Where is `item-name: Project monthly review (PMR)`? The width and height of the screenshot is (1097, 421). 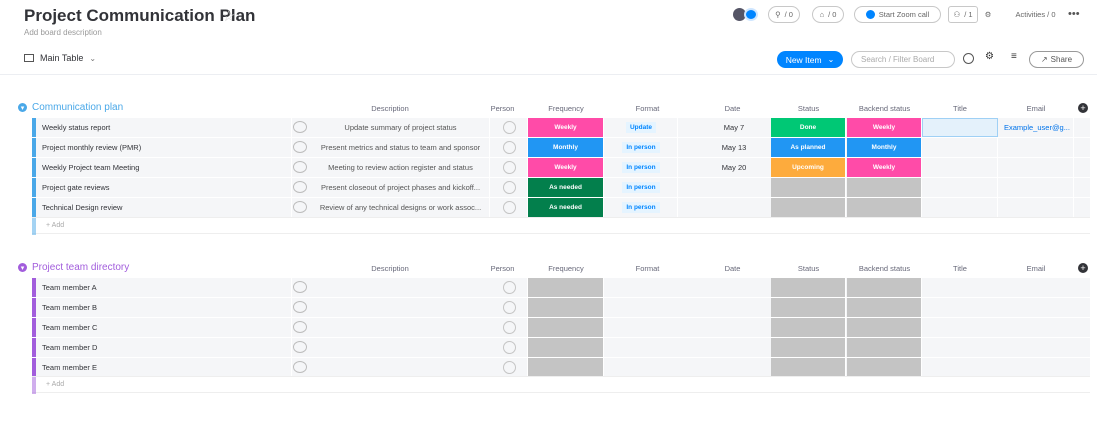 item-name: Project monthly review (PMR) is located at coordinates (167, 147).